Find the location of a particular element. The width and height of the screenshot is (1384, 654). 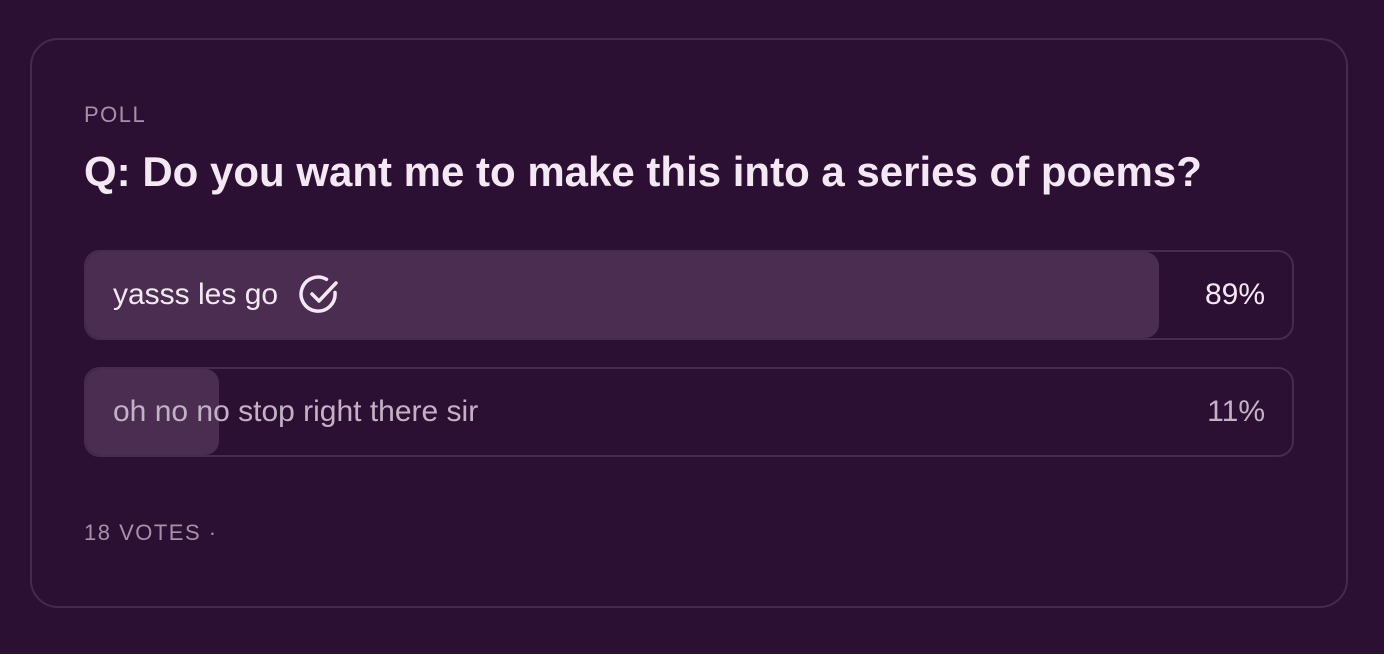

poll-option-percent: 89% is located at coordinates (1234, 294).